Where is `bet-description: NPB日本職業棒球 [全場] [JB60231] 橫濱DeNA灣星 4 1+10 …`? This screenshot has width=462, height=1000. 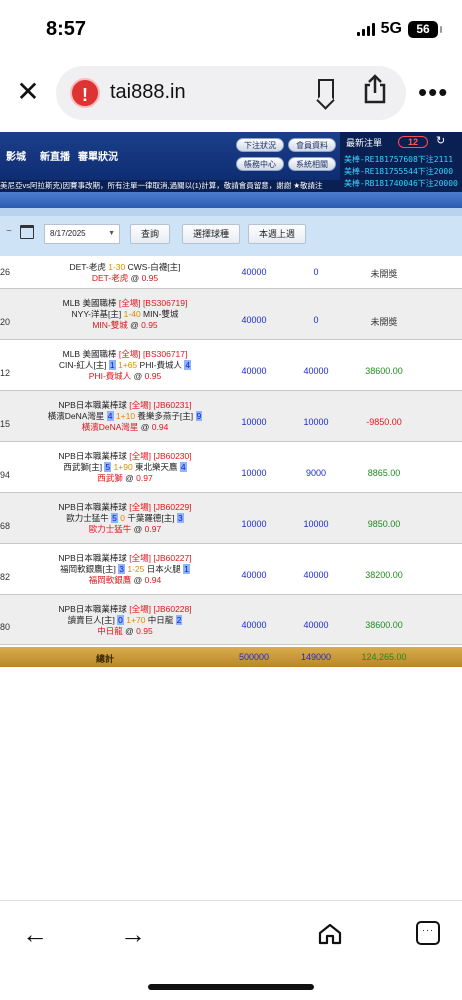 bet-description: NPB日本職業棒球 [全場] [JB60231] 橫濱DeNA灣星 4 1+10 … is located at coordinates (125, 416).